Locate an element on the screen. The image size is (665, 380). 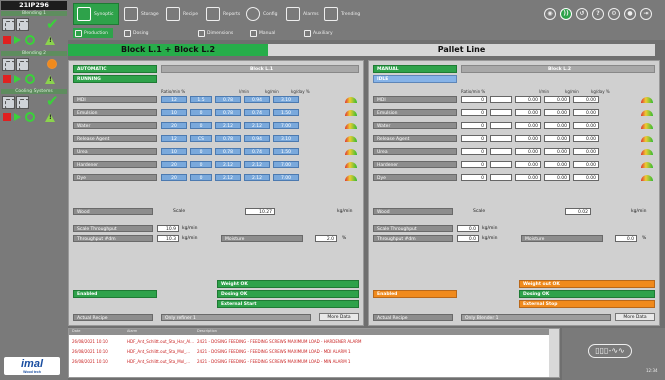
nav-synoptic: Synoptic is located at coordinates (96, 14).